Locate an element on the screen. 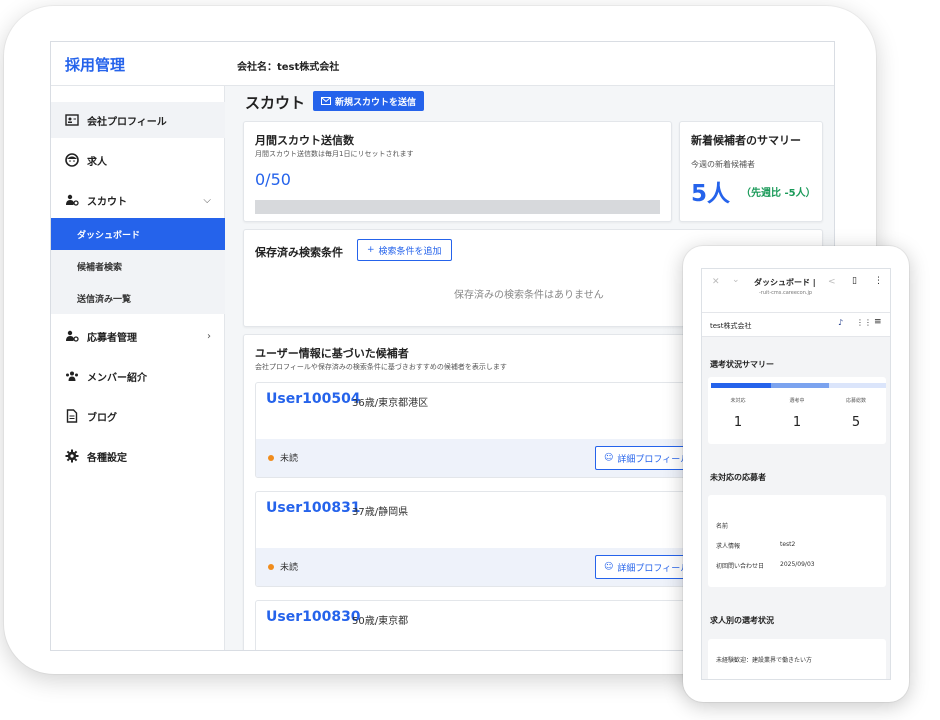  chevron-down-icon: ⌵ is located at coordinates (207, 200).